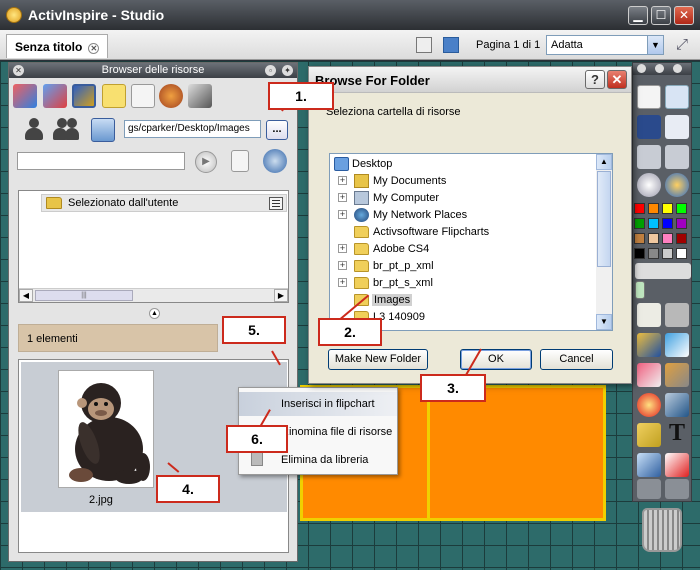 The width and height of the screenshot is (700, 570). What do you see at coordinates (604, 162) in the screenshot?
I see `scroll-up-icon: ▲` at bounding box center [604, 162].